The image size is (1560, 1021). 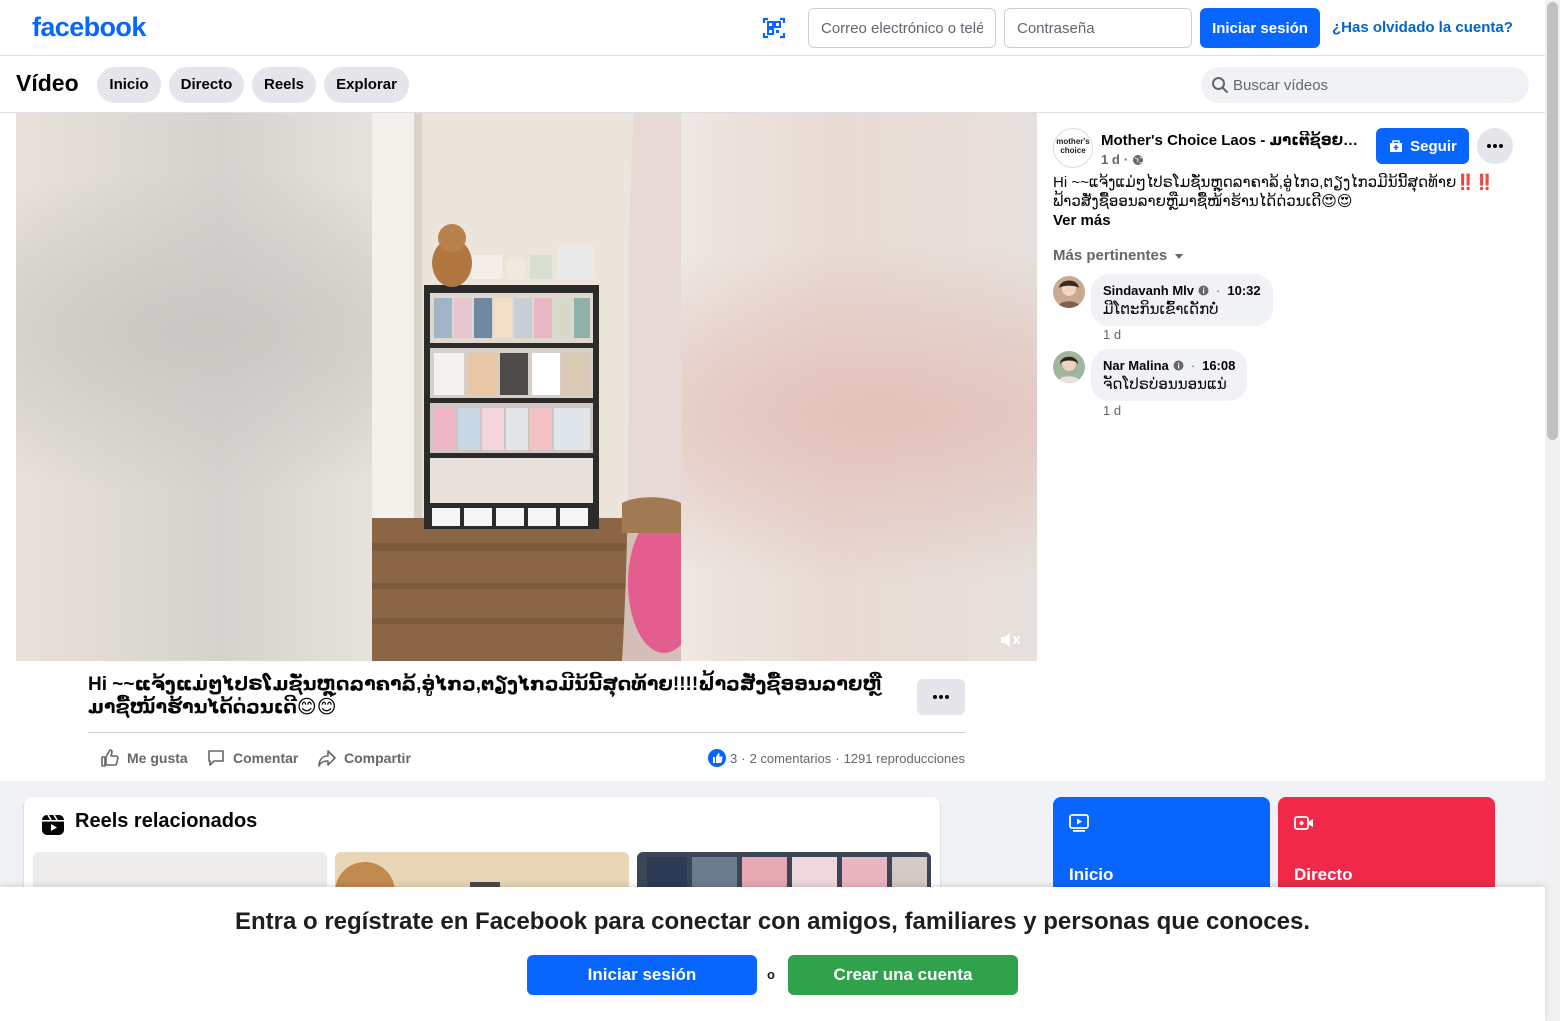 I want to click on reaction-count: 3, so click(x=733, y=758).